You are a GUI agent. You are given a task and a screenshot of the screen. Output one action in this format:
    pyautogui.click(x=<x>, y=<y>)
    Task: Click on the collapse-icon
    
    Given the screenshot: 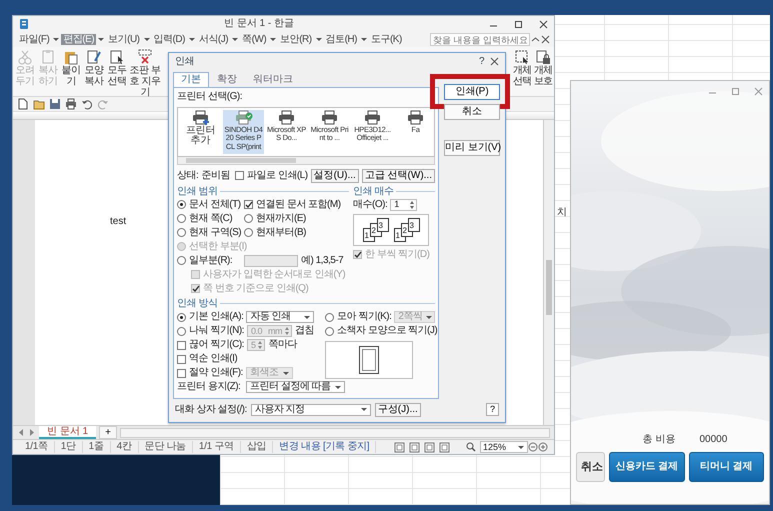 What is the action you would take?
    pyautogui.click(x=535, y=39)
    